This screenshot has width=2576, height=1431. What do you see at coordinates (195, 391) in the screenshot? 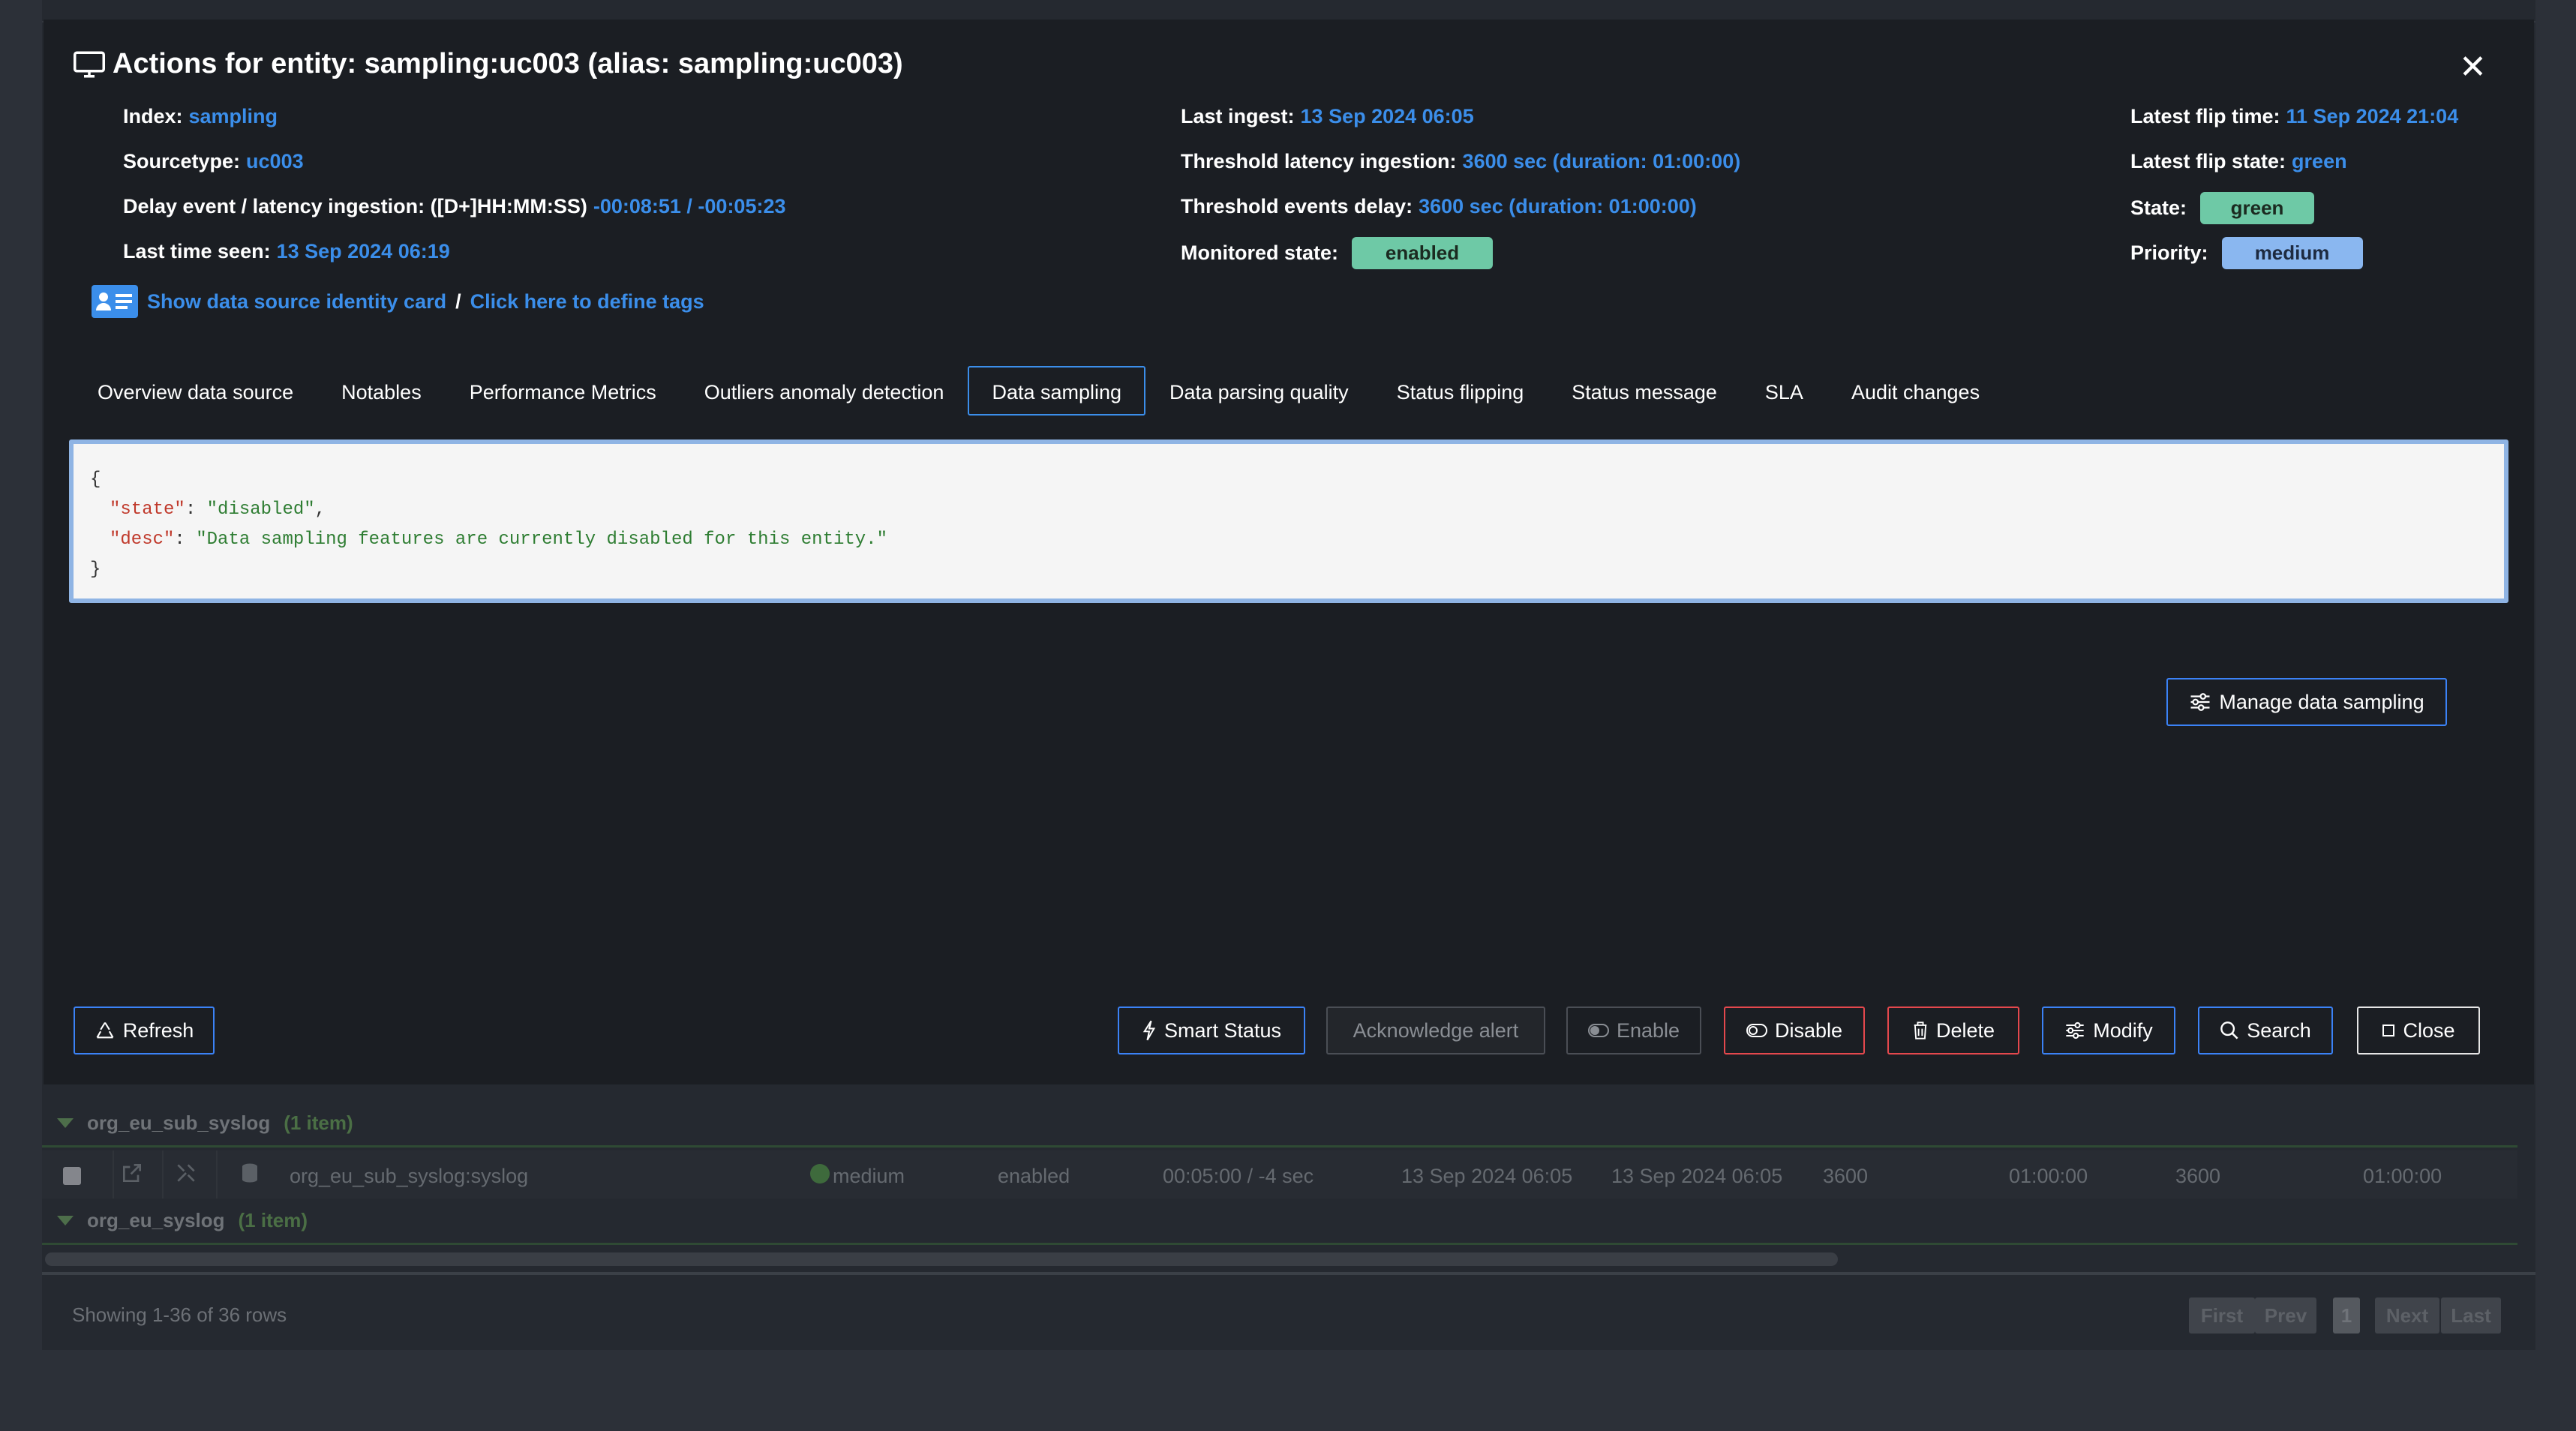
I see `tab-overview-data-source: Overview data source` at bounding box center [195, 391].